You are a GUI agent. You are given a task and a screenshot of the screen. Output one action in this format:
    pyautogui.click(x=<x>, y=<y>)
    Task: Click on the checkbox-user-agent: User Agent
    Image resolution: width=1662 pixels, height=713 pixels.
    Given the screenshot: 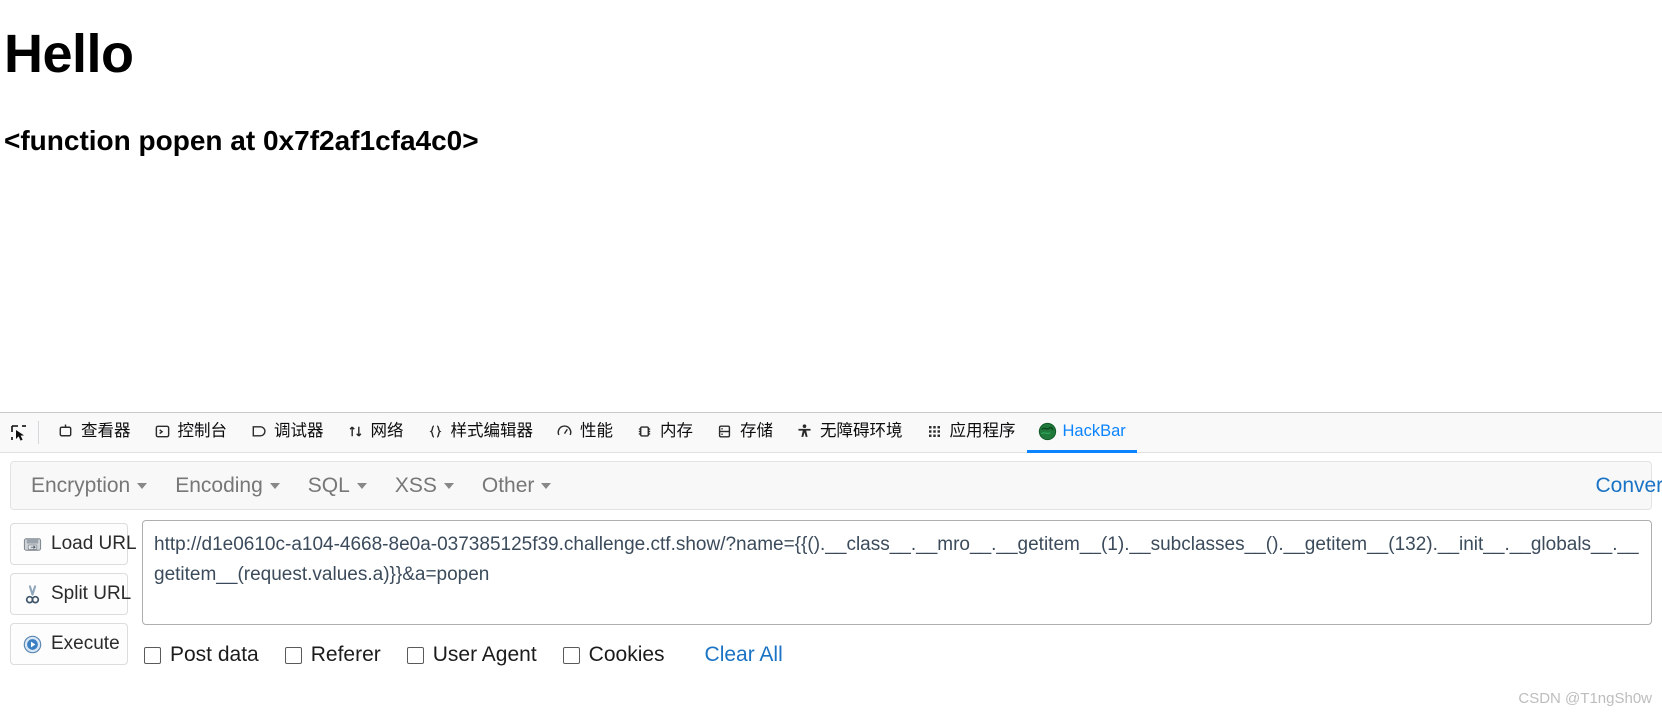 What is the action you would take?
    pyautogui.click(x=471, y=655)
    